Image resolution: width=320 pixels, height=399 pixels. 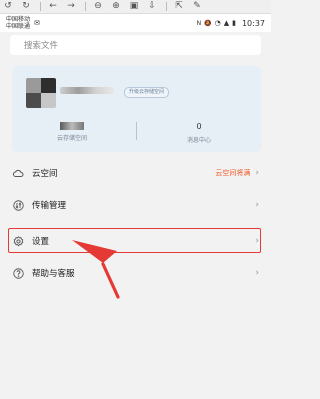 What do you see at coordinates (135, 273) in the screenshot?
I see `menu-item-help: 帮助与客服 ›` at bounding box center [135, 273].